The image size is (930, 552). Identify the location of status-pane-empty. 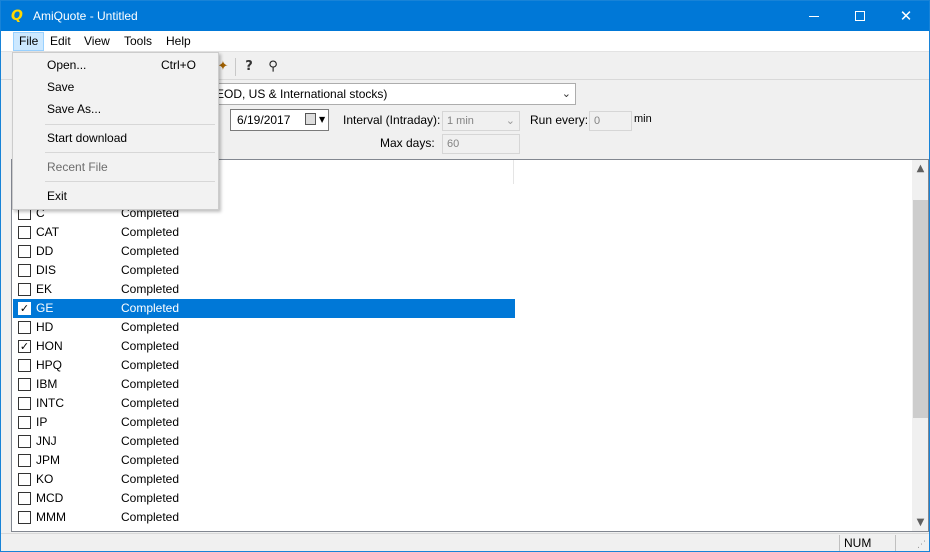
(905, 543).